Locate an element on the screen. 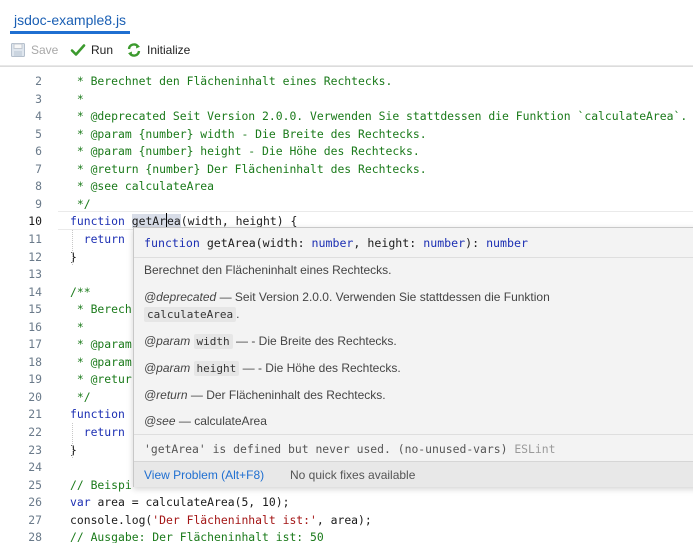 The image size is (693, 543). code-token: area = calculateArea(5, 10); is located at coordinates (193, 502).